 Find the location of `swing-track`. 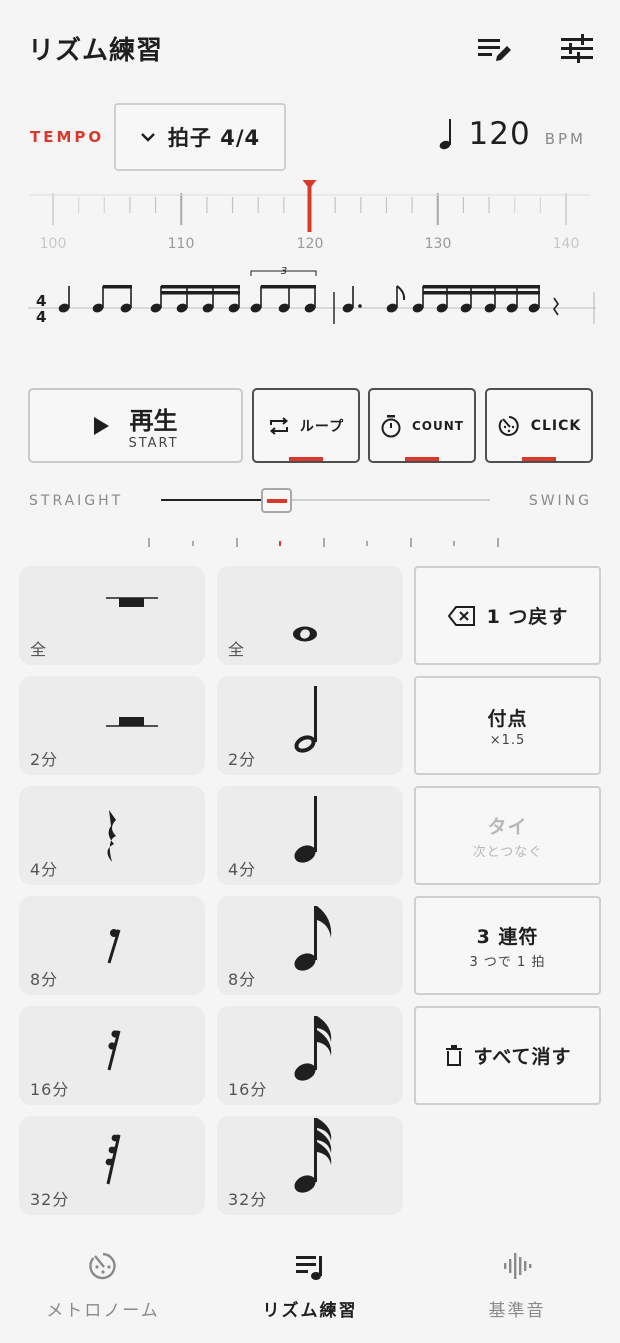

swing-track is located at coordinates (383, 500).